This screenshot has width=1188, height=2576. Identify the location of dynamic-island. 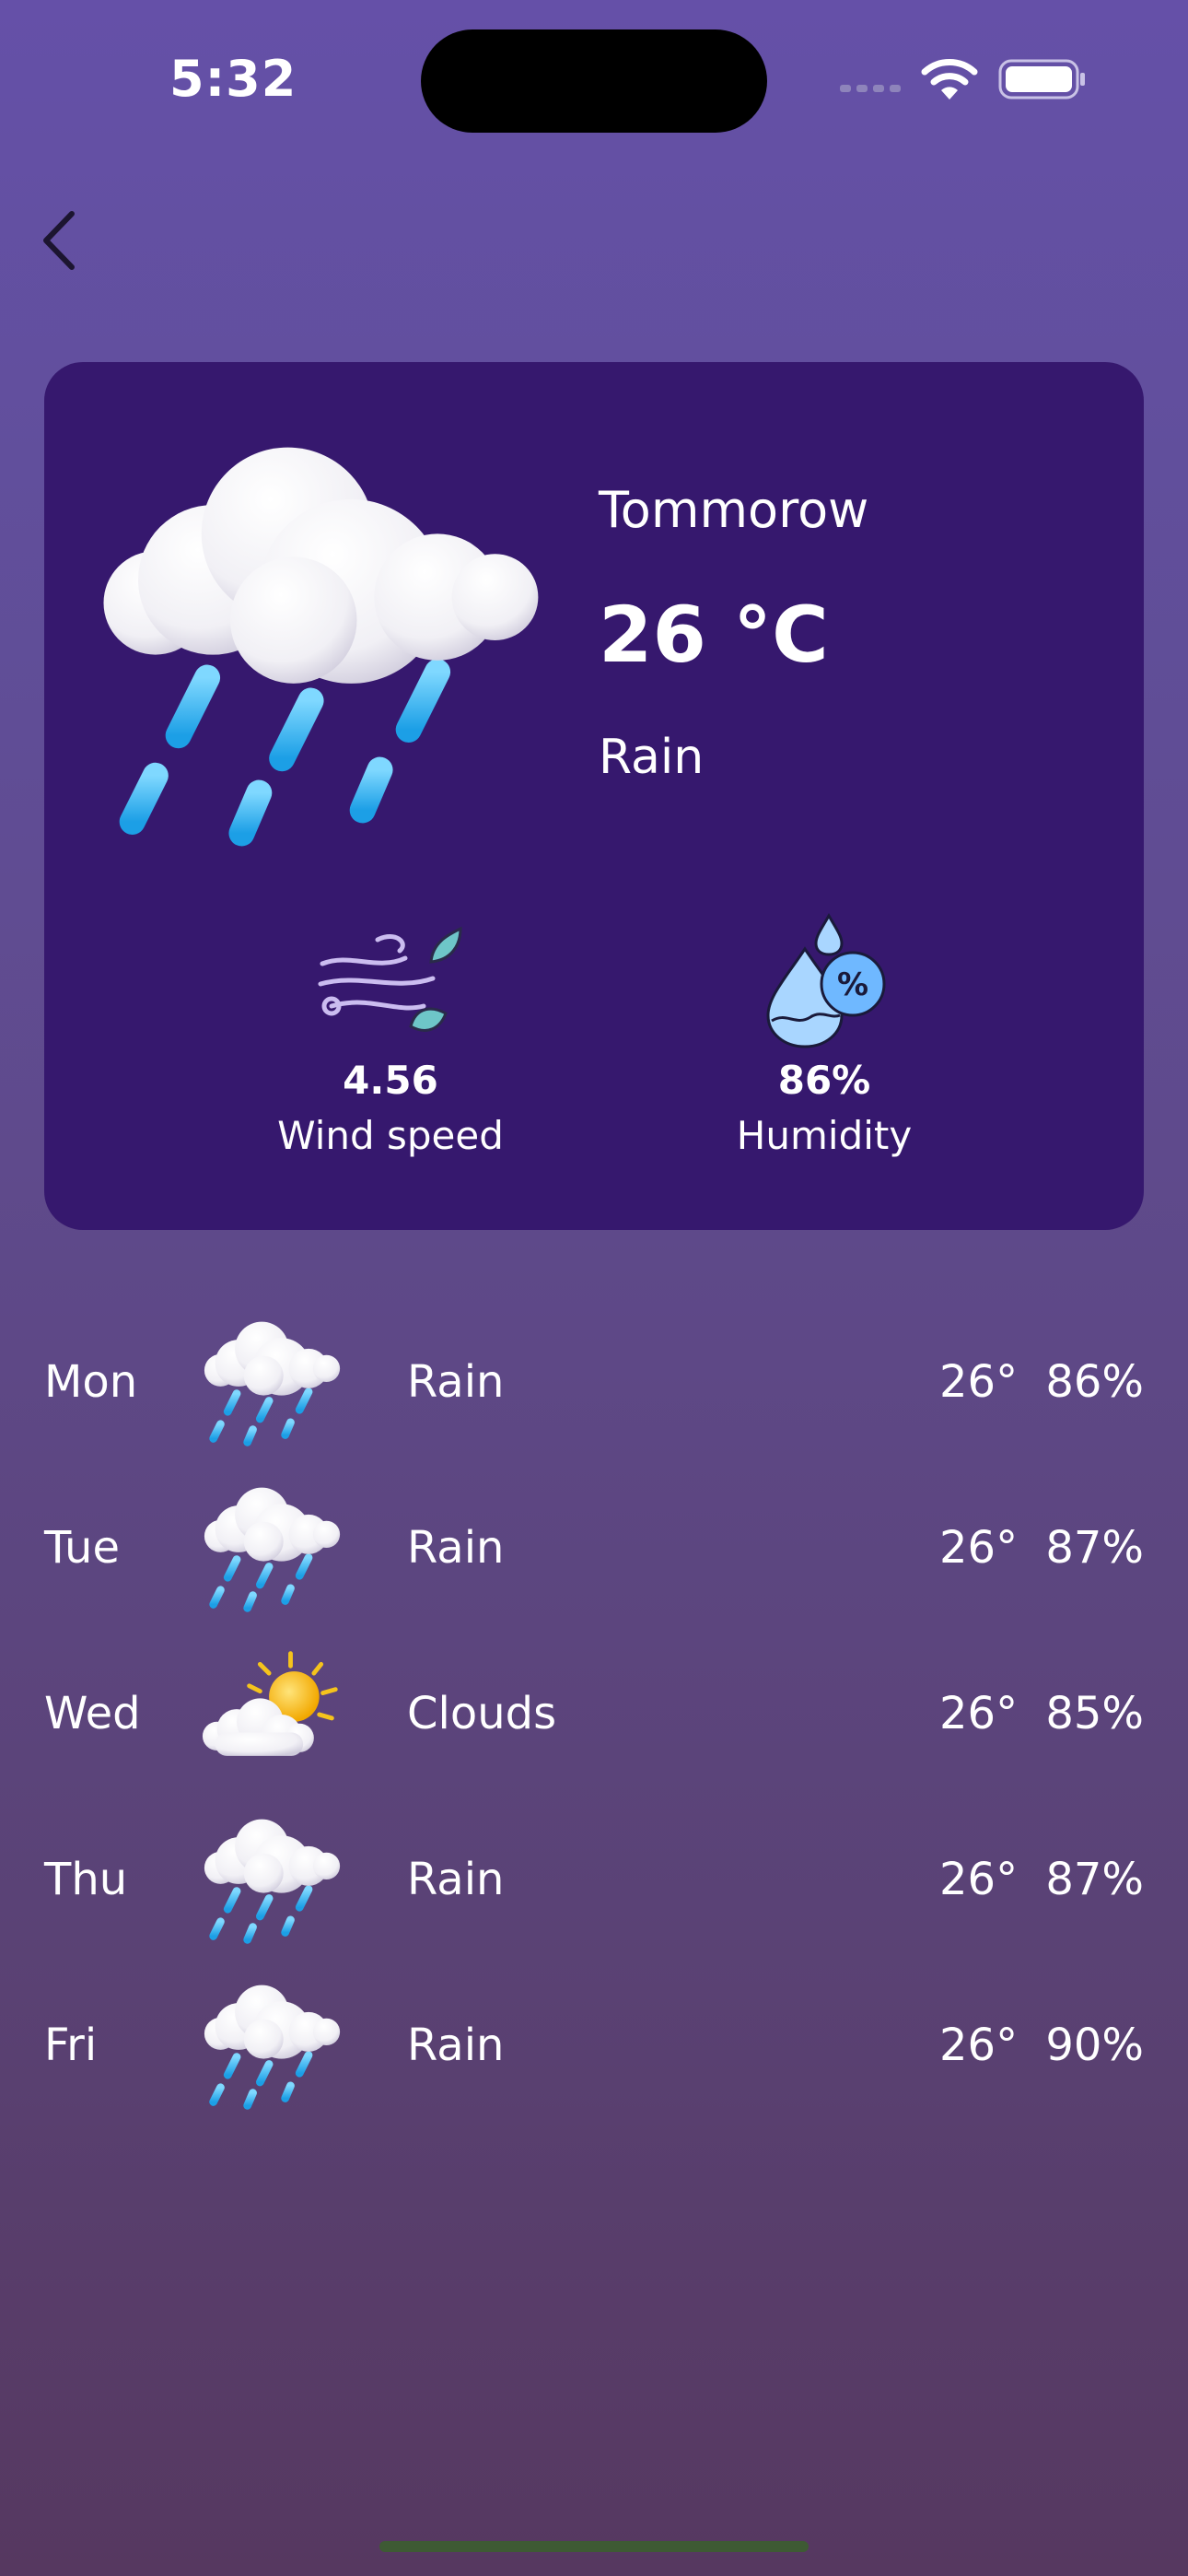
(594, 81).